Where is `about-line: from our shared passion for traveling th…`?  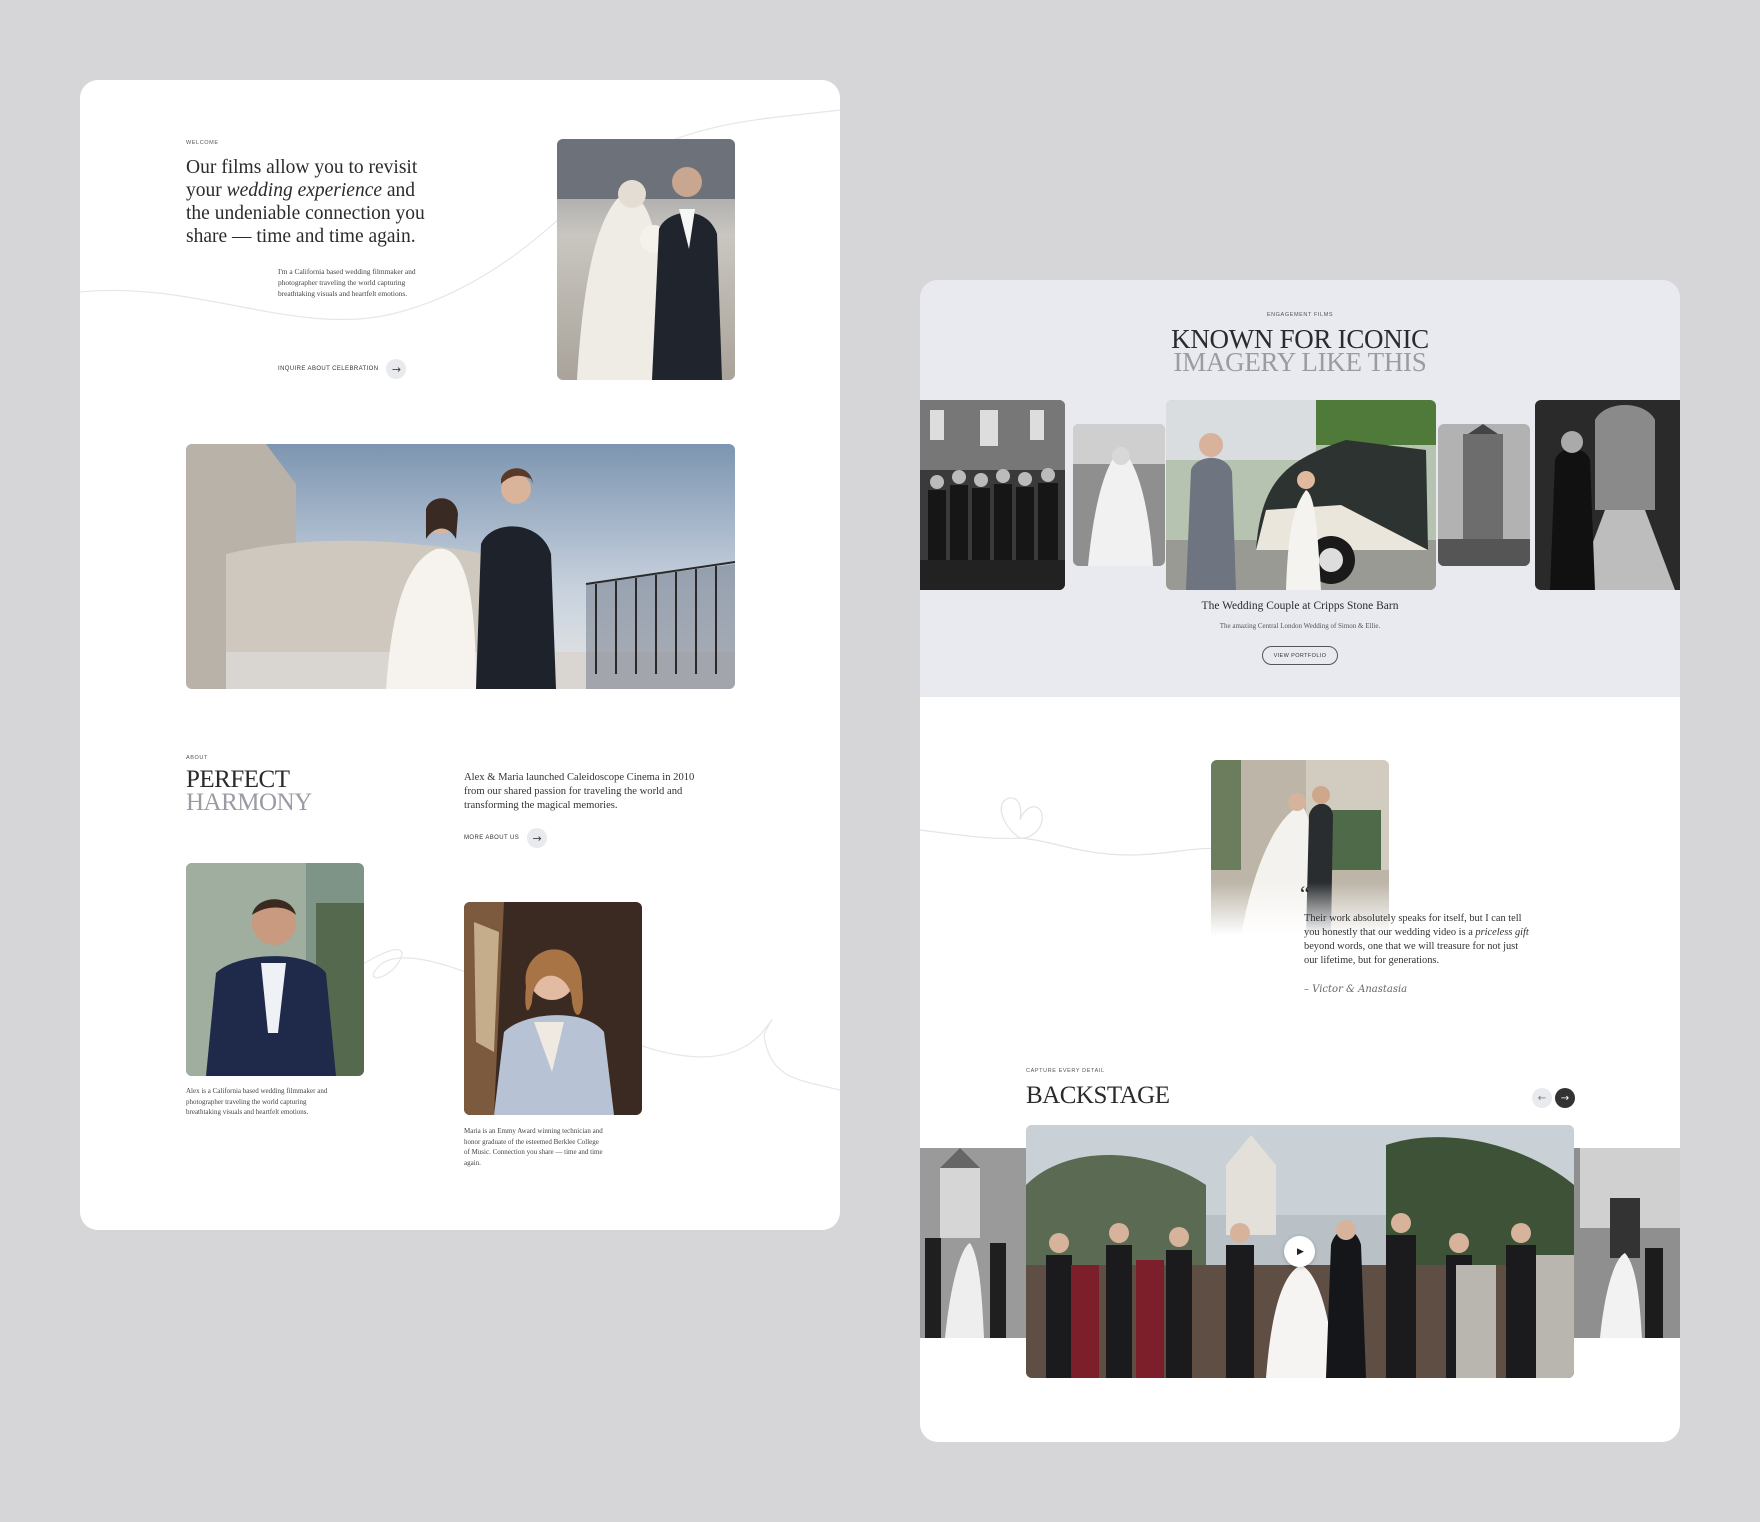
about-line: from our shared passion for traveling th… is located at coordinates (573, 791).